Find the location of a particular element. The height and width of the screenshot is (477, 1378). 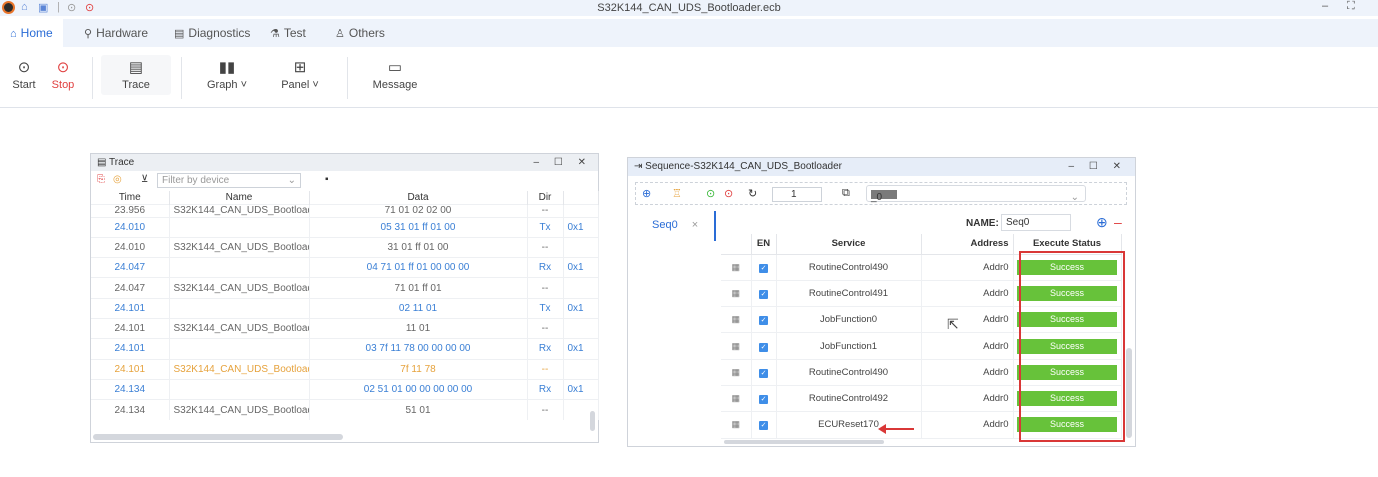

tab-diagnostics: ▤ Diagnostics is located at coordinates (212, 33).